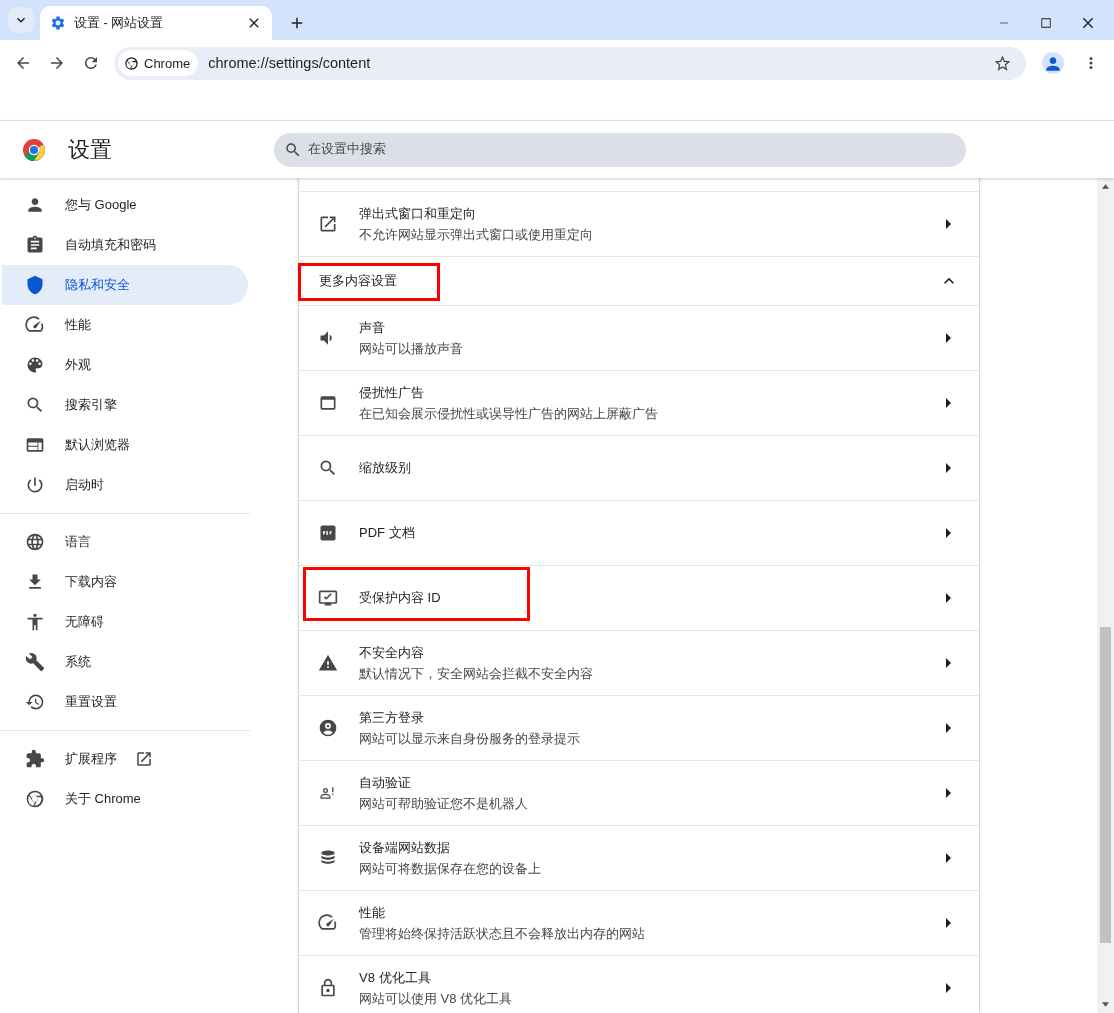 This screenshot has width=1114, height=1013. Describe the element at coordinates (1105, 595) in the screenshot. I see `scrollbar` at that location.